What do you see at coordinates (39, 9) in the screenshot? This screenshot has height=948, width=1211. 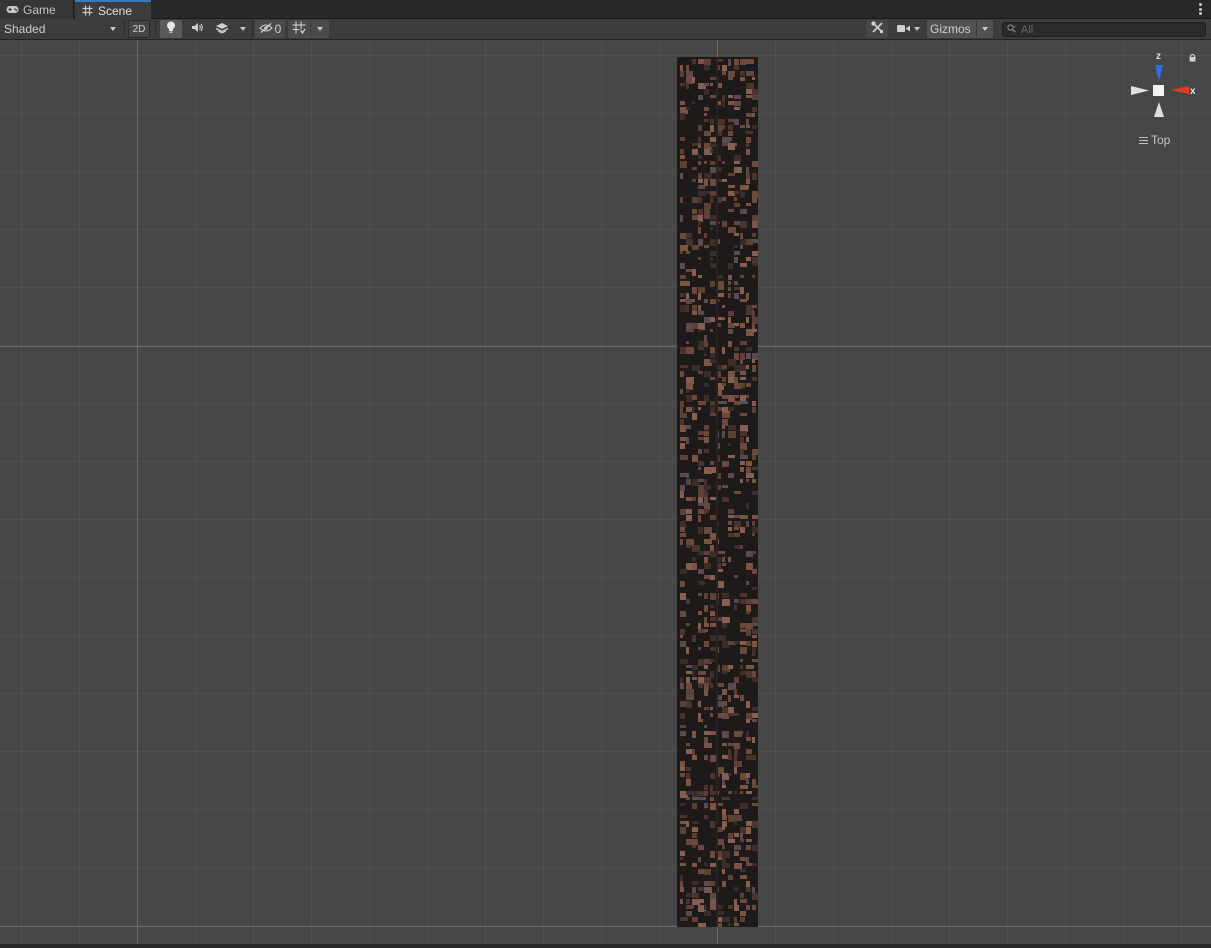 I see `tab-game-label: Game` at bounding box center [39, 9].